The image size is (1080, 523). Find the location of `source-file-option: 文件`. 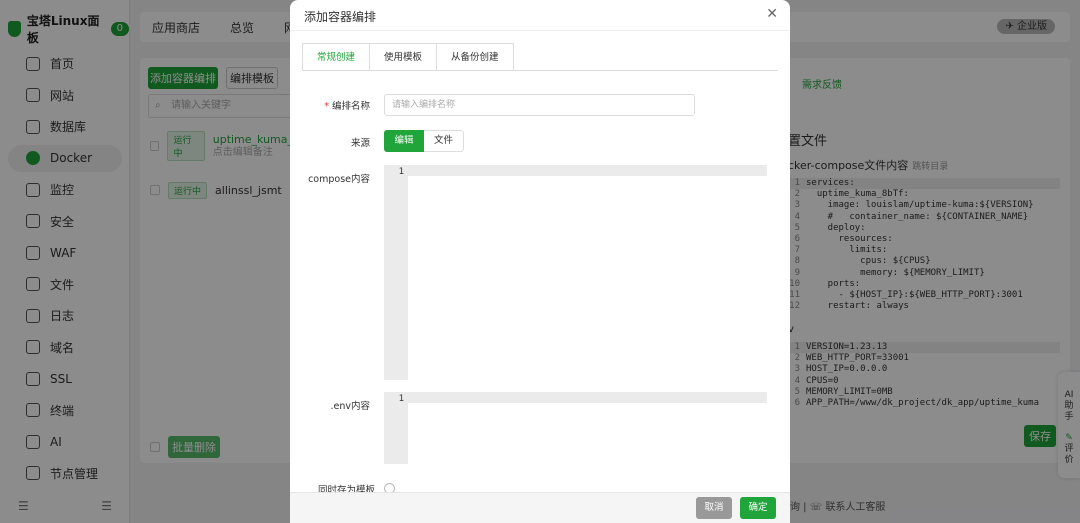

source-file-option: 文件 is located at coordinates (444, 141).